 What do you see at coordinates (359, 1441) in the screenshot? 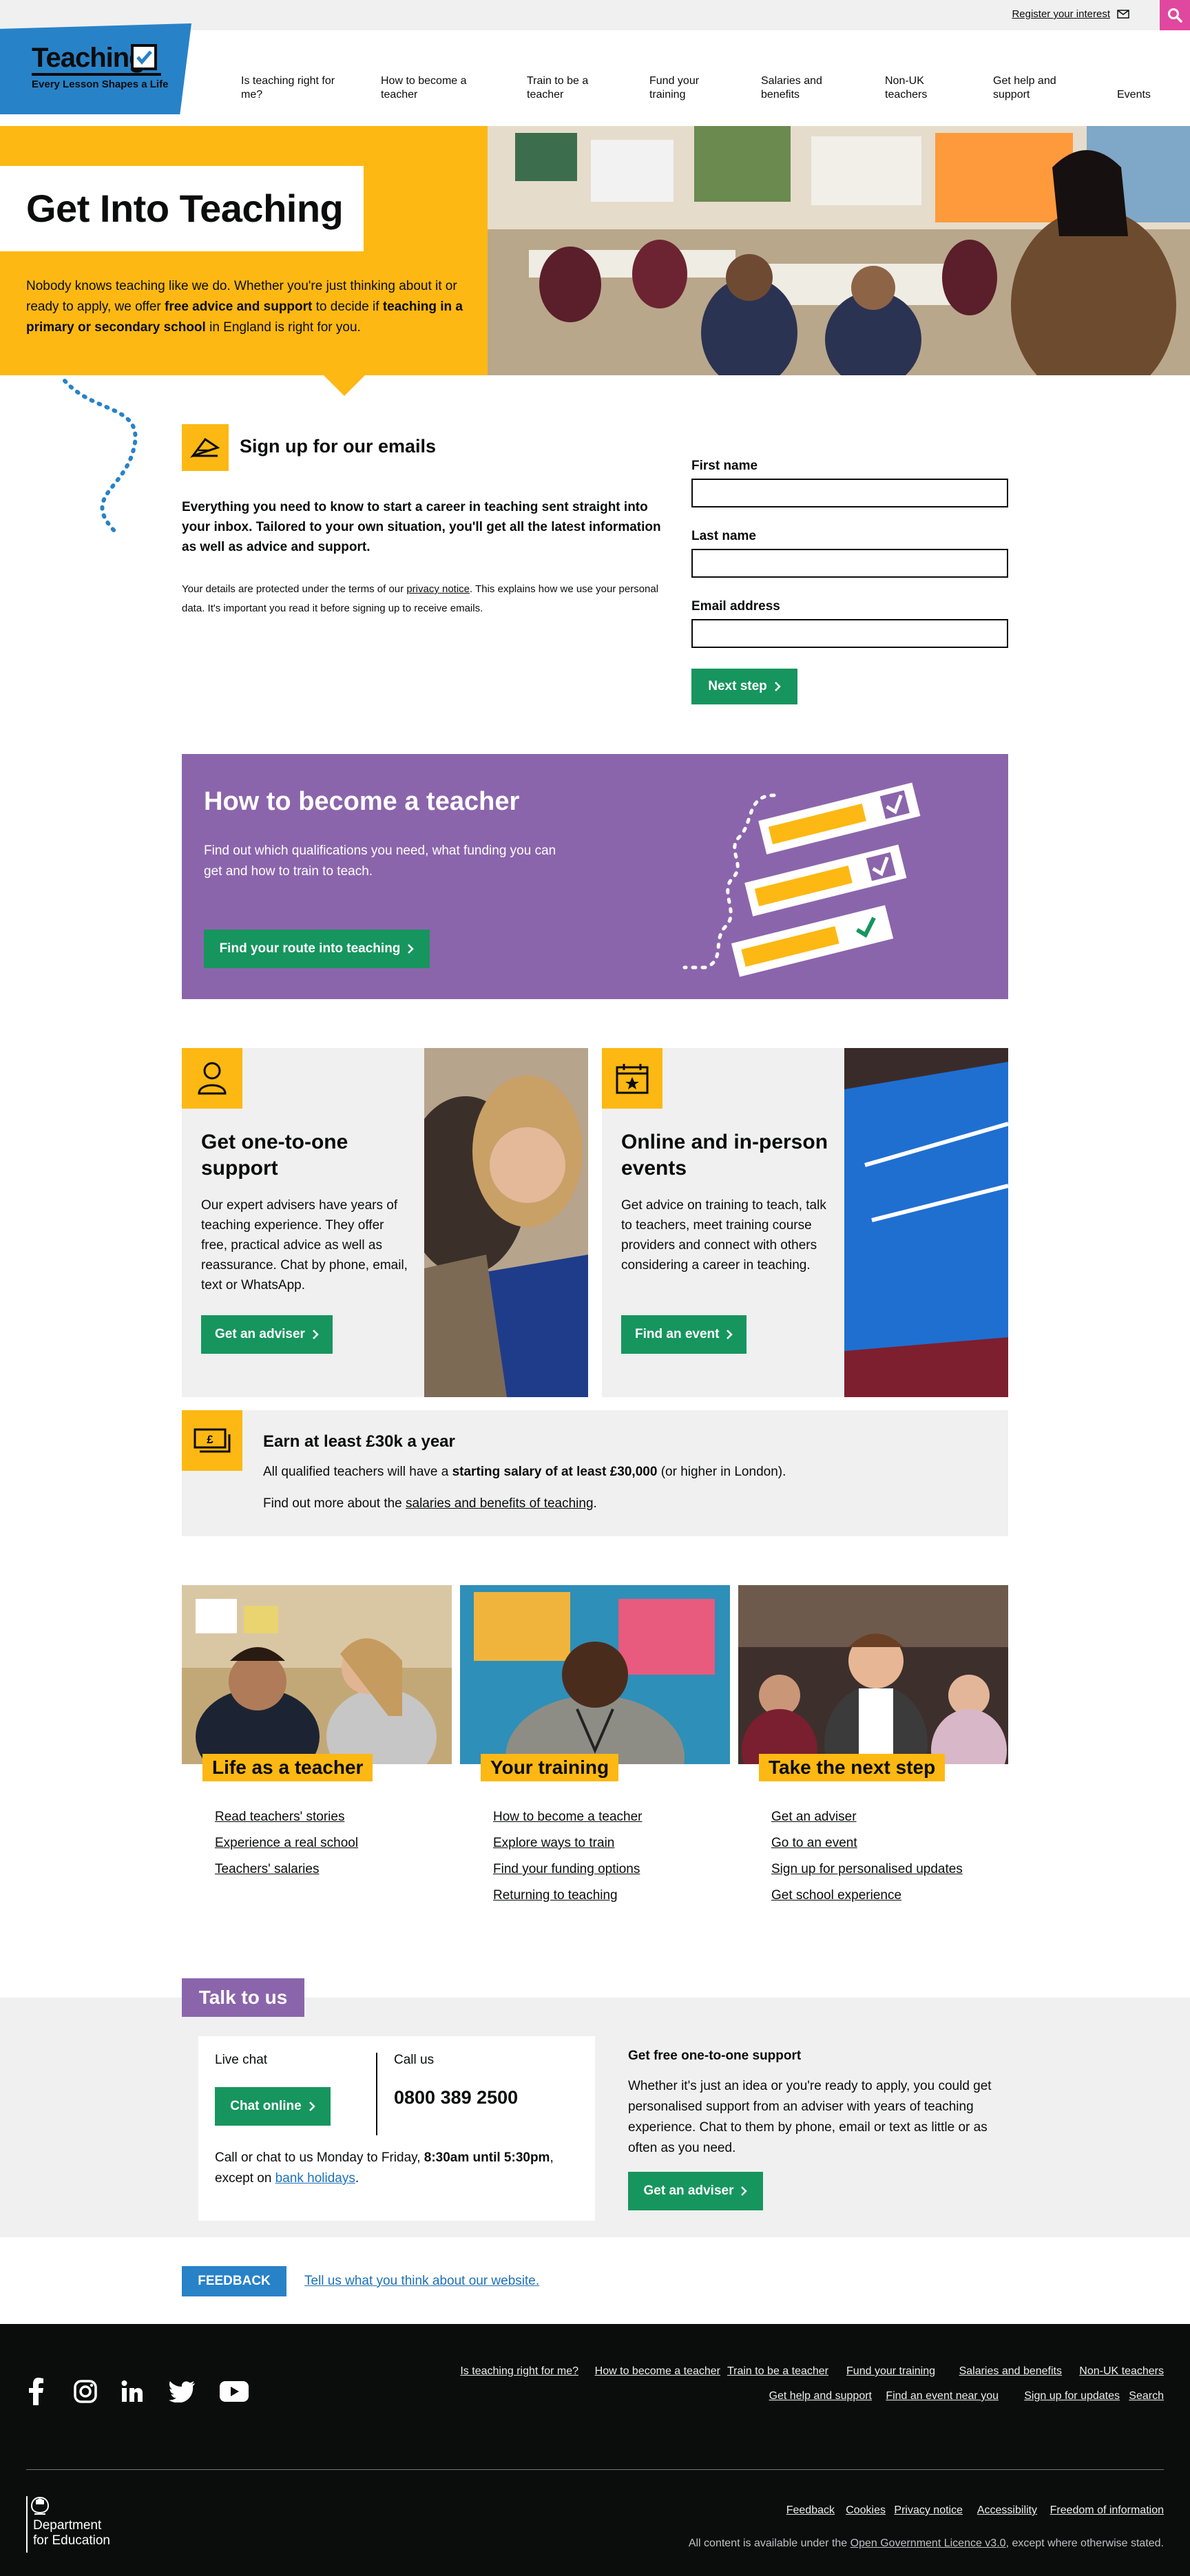
I see `earn-heading: Earn at least £30k a year` at bounding box center [359, 1441].